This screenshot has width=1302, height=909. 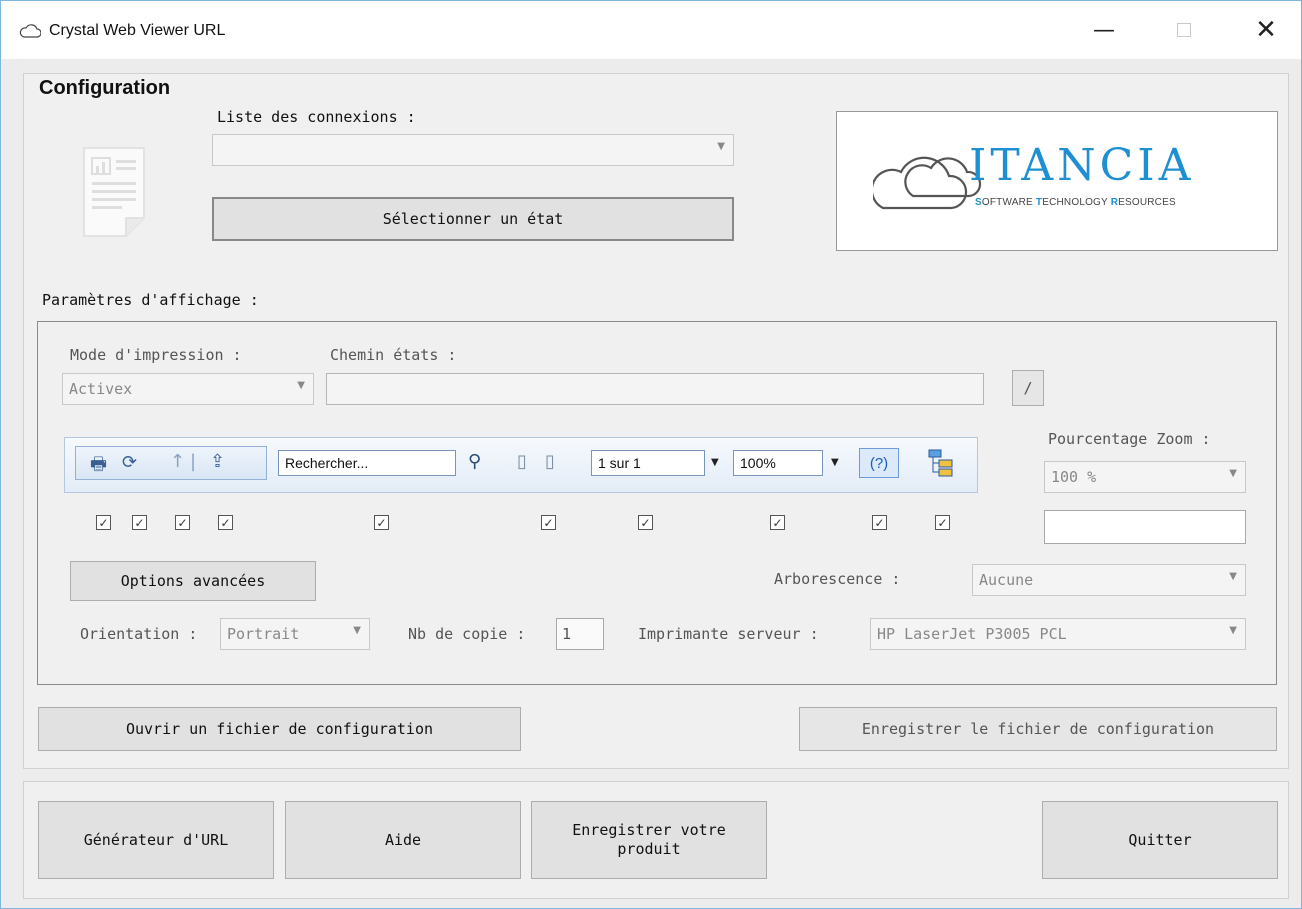 What do you see at coordinates (139, 634) in the screenshot?
I see `orientation-label: Orientation :` at bounding box center [139, 634].